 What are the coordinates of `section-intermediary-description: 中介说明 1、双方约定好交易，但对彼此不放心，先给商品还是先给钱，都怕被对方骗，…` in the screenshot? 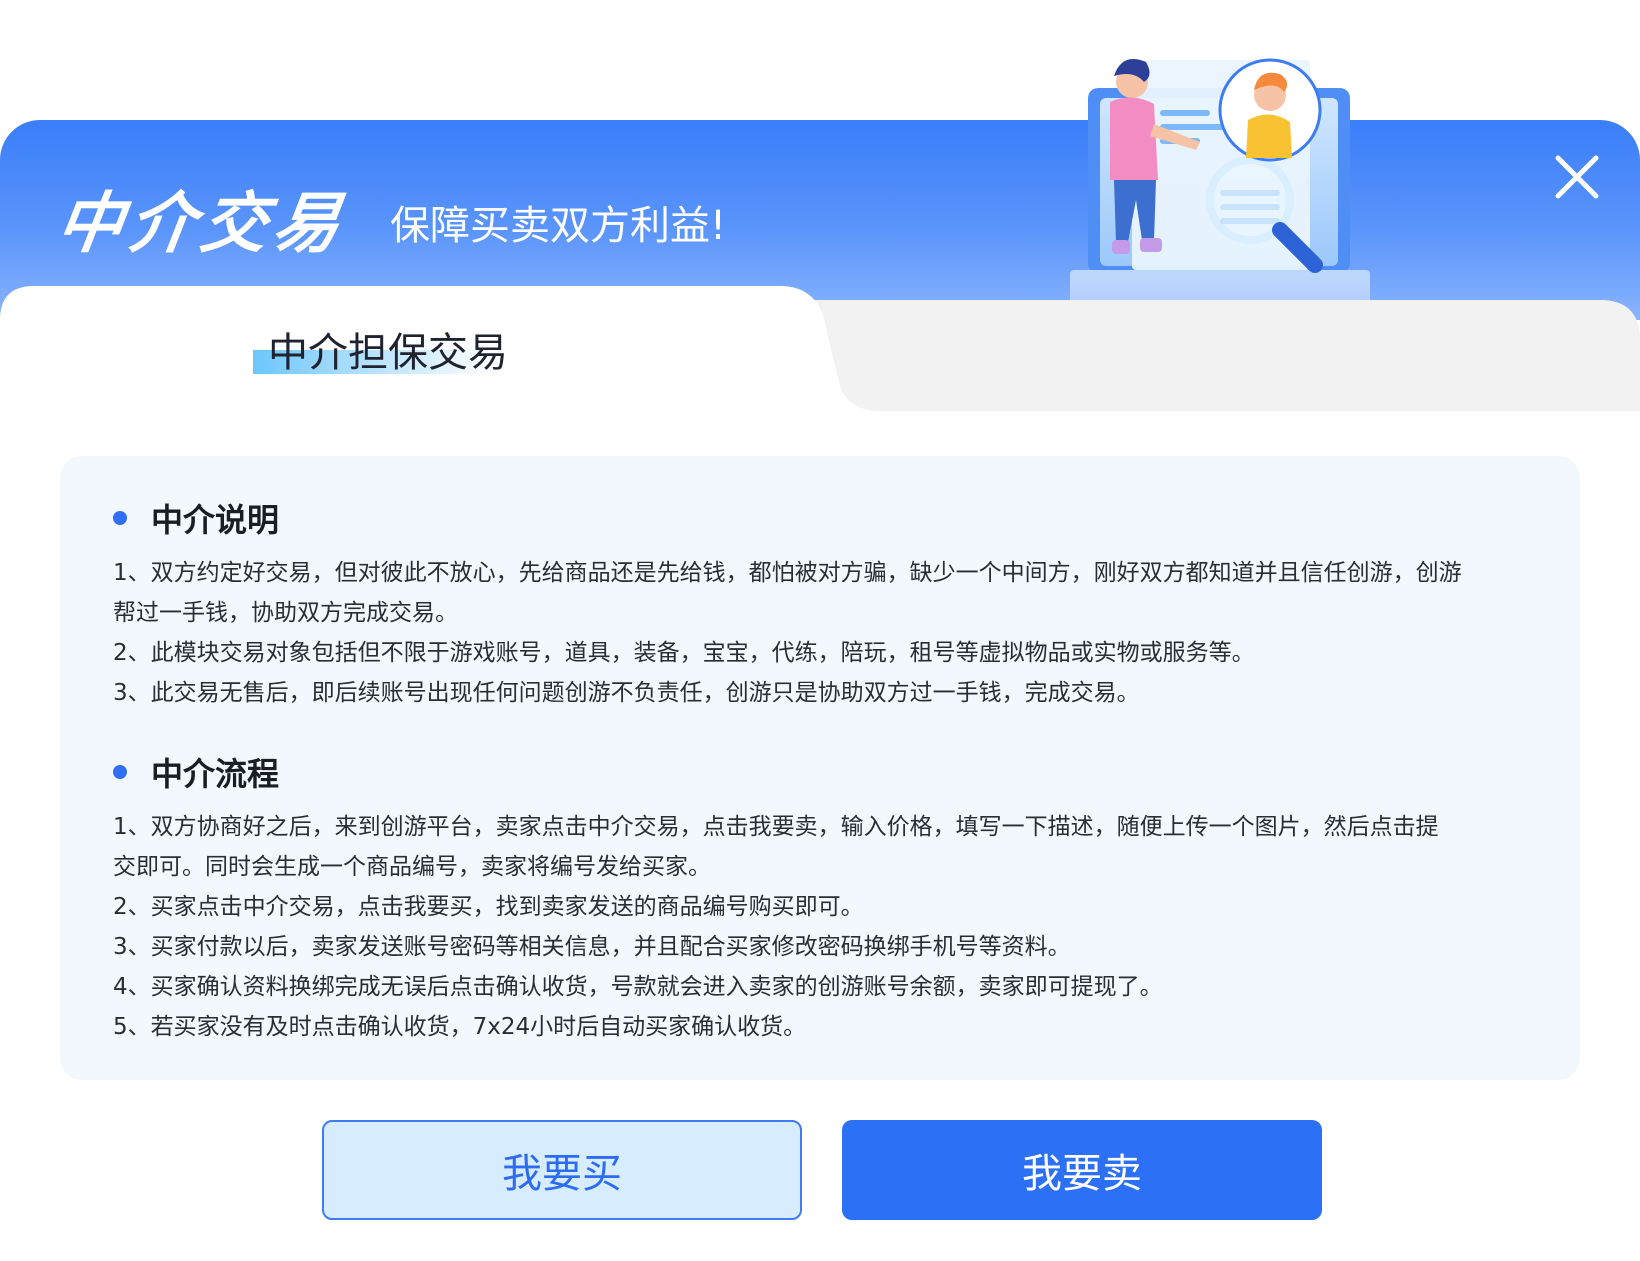 It's located at (823, 604).